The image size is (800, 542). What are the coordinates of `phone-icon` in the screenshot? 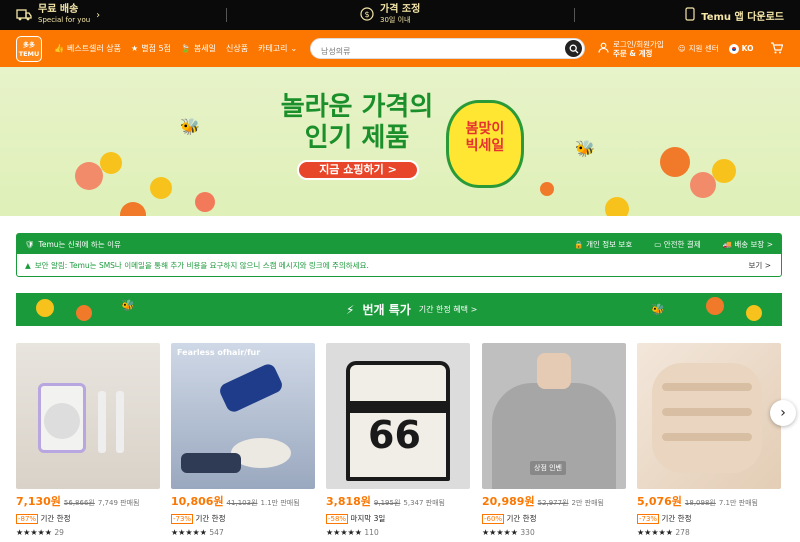 It's located at (690, 15).